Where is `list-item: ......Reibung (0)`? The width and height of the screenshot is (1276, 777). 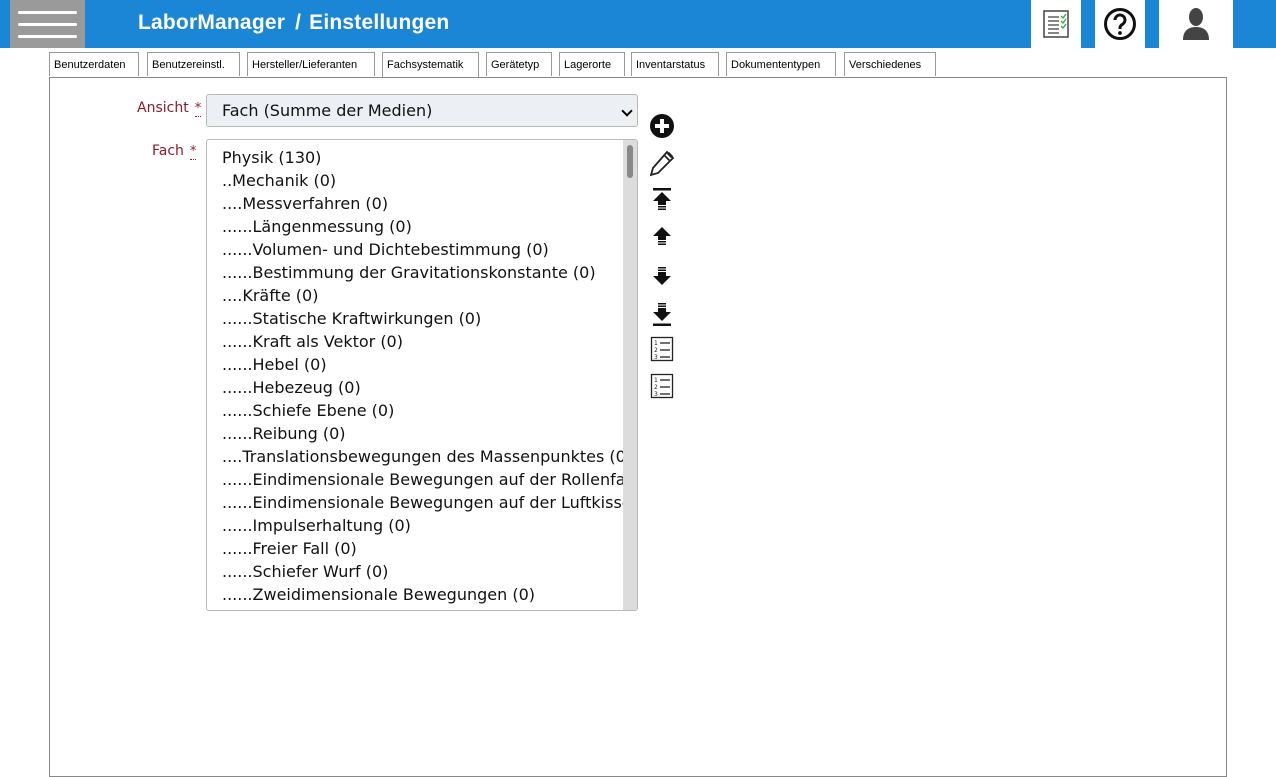 list-item: ......Reibung (0) is located at coordinates (423, 433).